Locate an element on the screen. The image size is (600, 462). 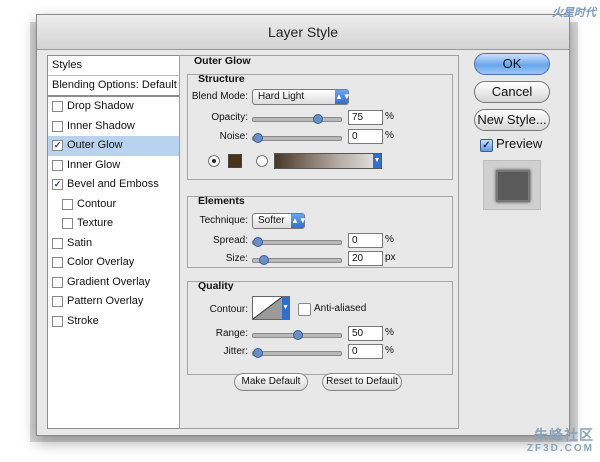
size-unit: px is located at coordinates (390, 257).